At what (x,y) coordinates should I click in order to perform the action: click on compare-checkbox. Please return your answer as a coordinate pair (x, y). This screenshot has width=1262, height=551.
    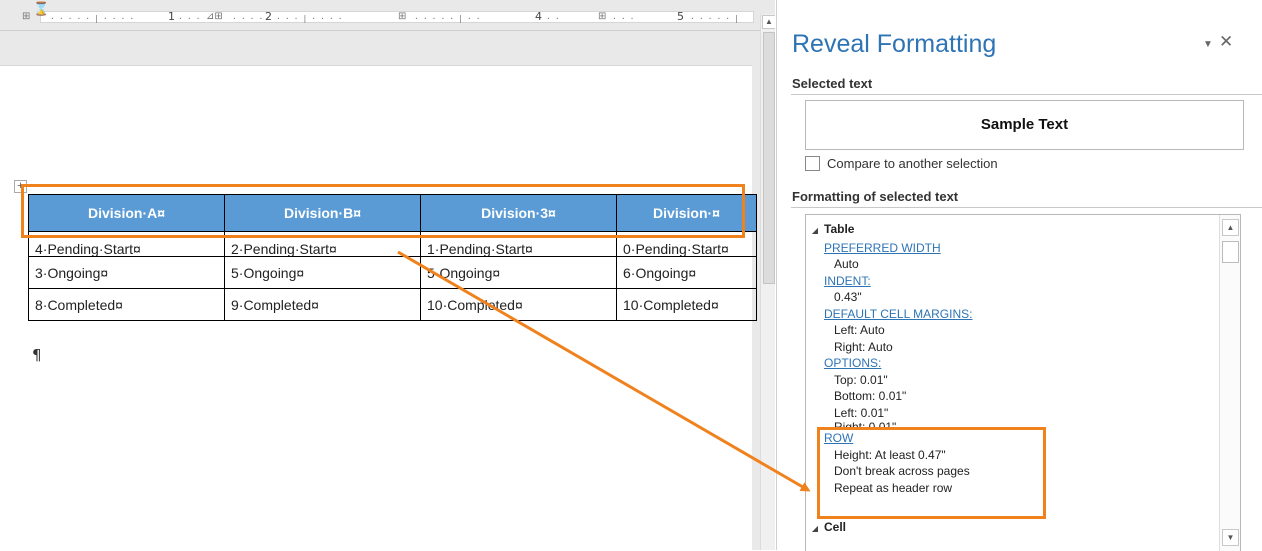
    Looking at the image, I should click on (812, 163).